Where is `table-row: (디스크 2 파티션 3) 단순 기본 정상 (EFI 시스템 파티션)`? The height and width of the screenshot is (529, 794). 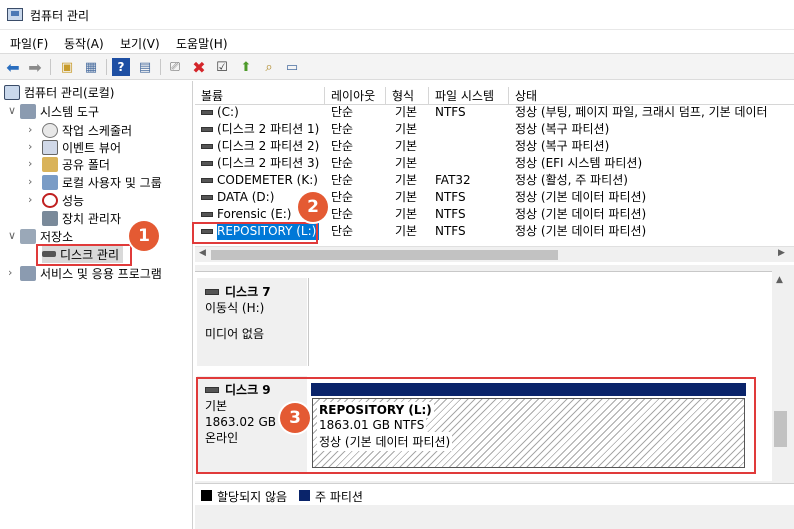 table-row: (디스크 2 파티션 3) 단순 기본 정상 (EFI 시스템 파티션) is located at coordinates (494, 163).